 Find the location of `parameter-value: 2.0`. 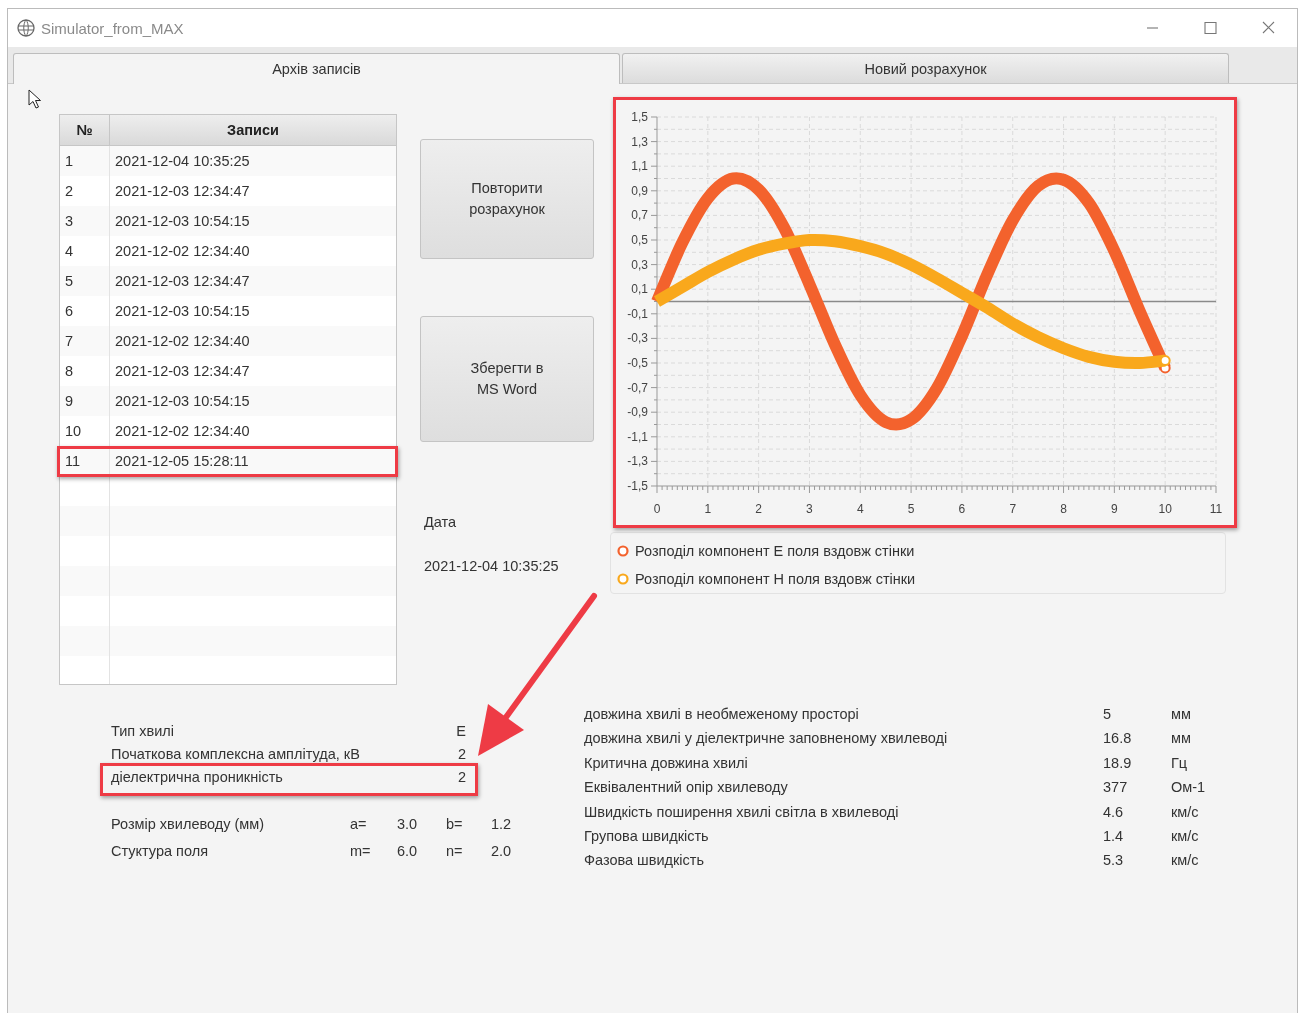

parameter-value: 2.0 is located at coordinates (502, 851).